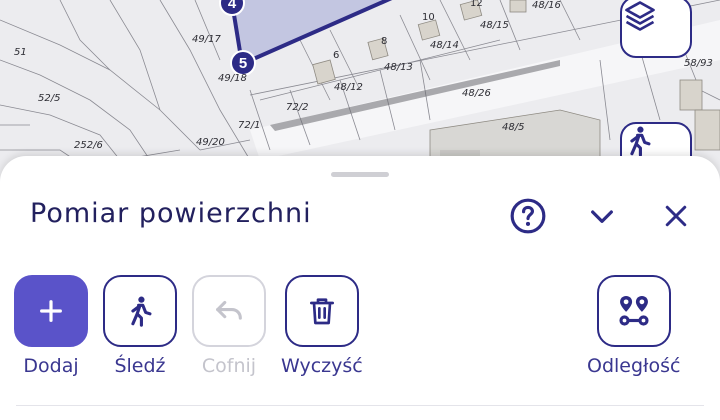 Image resolution: width=720 pixels, height=420 pixels. I want to click on distance-button, so click(633, 311).